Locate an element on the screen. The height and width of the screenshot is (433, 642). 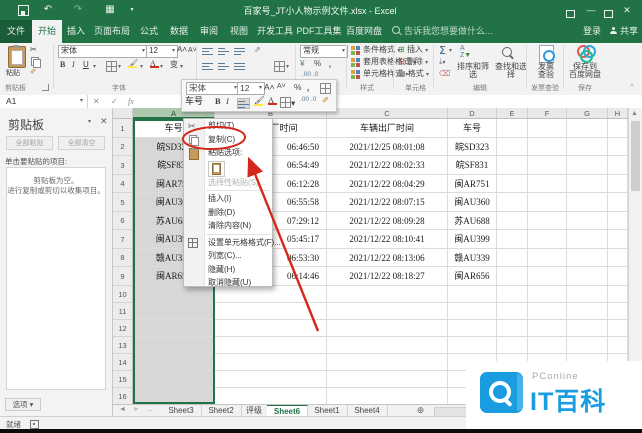
cell-F6 is located at coordinates (547, 221).